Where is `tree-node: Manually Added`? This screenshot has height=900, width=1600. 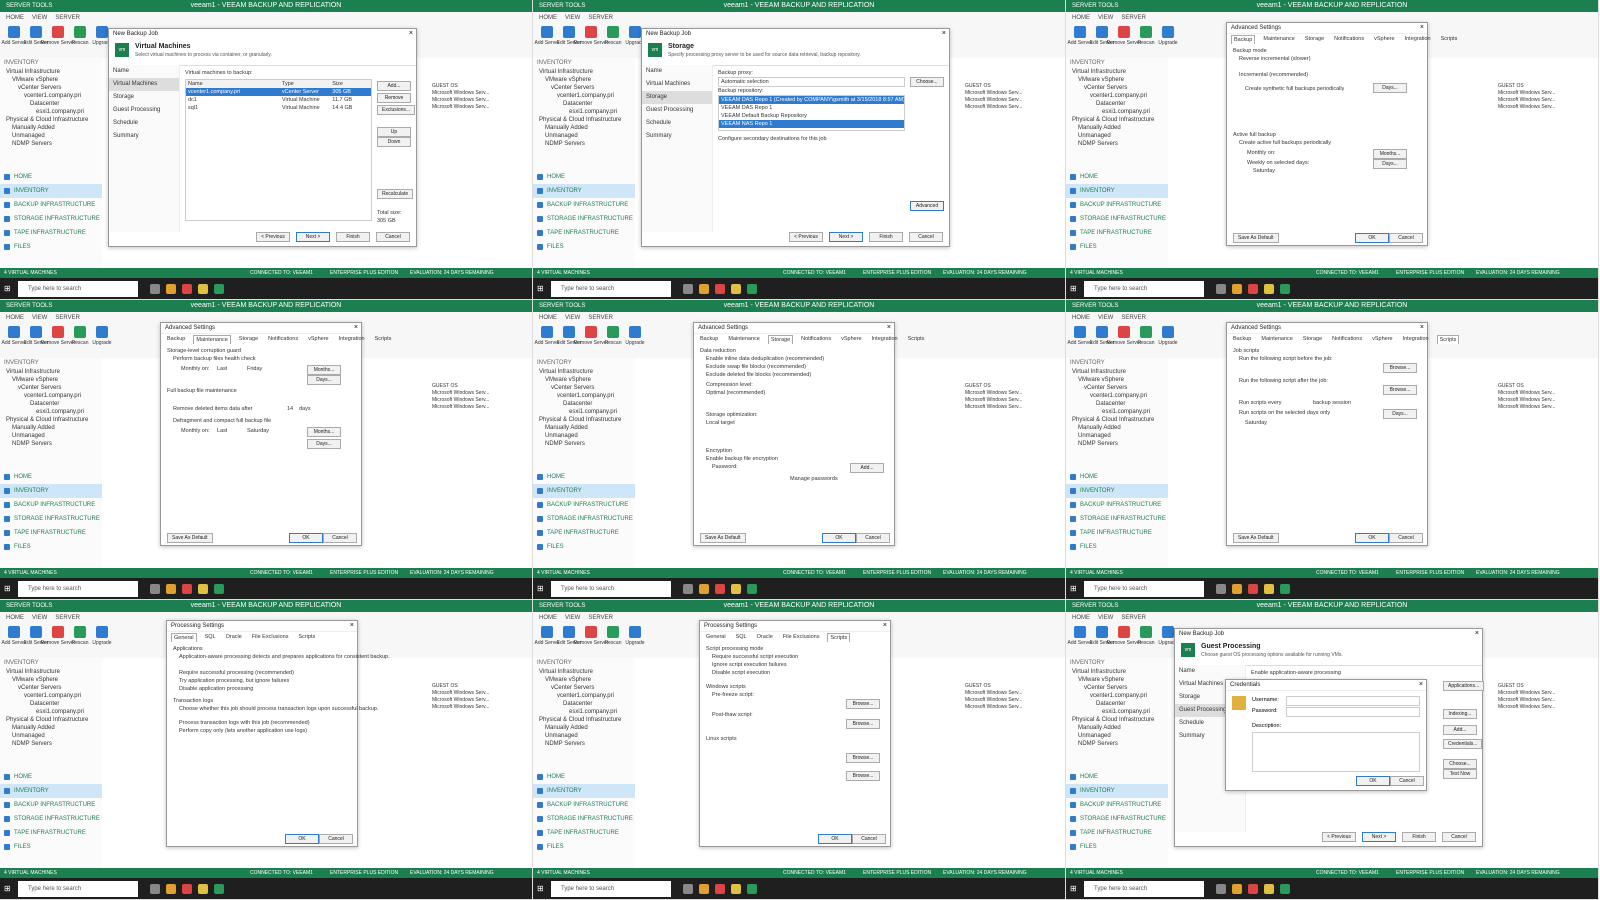 tree-node: Manually Added is located at coordinates (1120, 428).